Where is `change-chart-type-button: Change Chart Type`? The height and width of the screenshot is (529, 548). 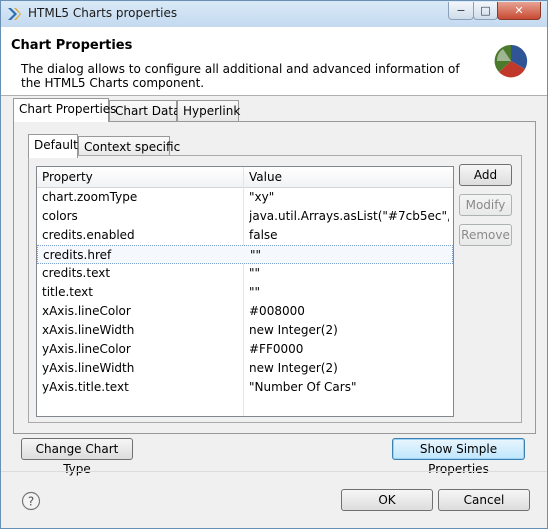
change-chart-type-button: Change Chart Type is located at coordinates (77, 457).